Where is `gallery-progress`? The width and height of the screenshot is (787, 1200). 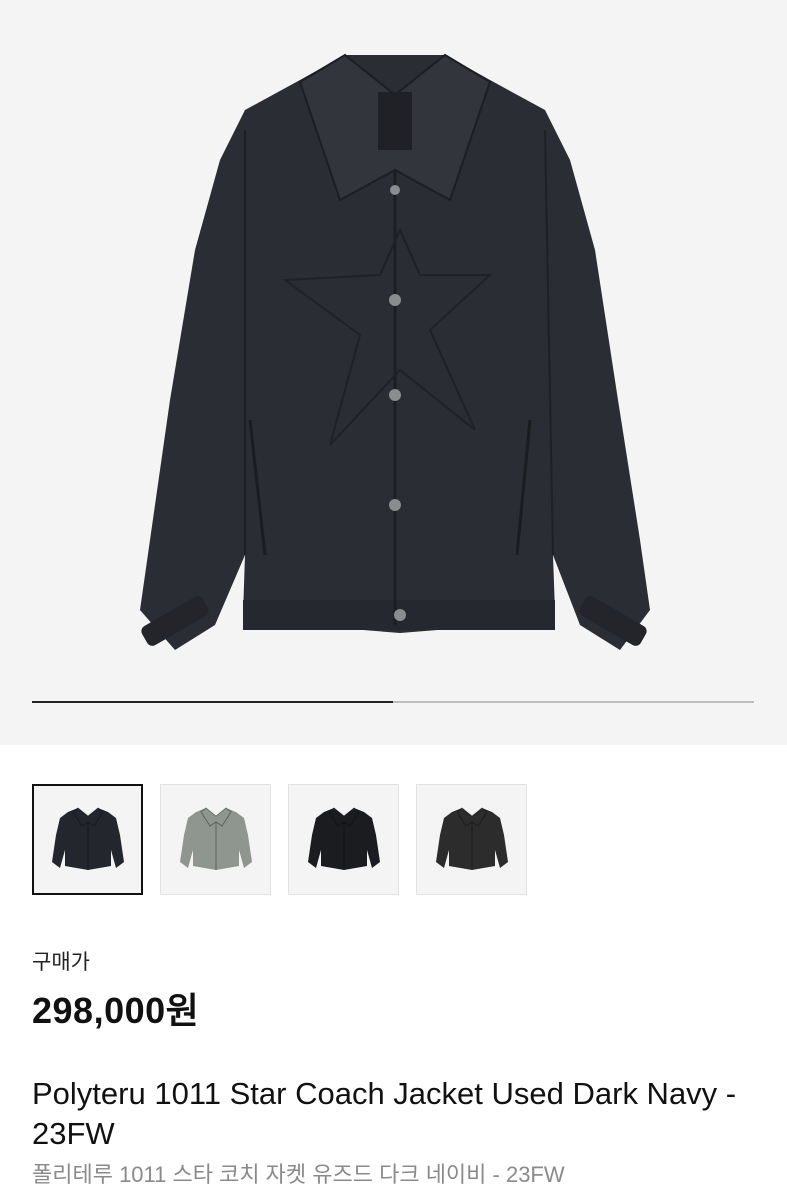
gallery-progress is located at coordinates (393, 702).